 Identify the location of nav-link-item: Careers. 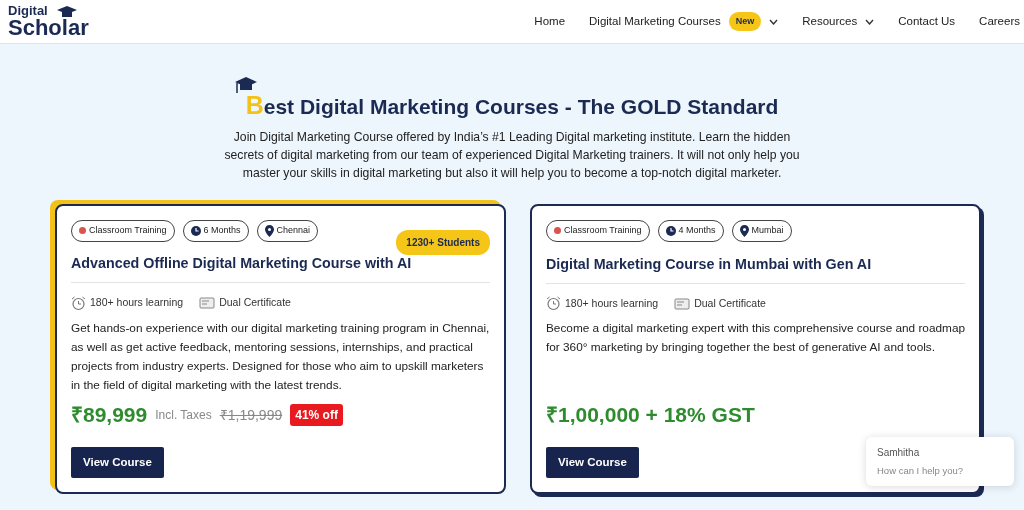
(999, 21).